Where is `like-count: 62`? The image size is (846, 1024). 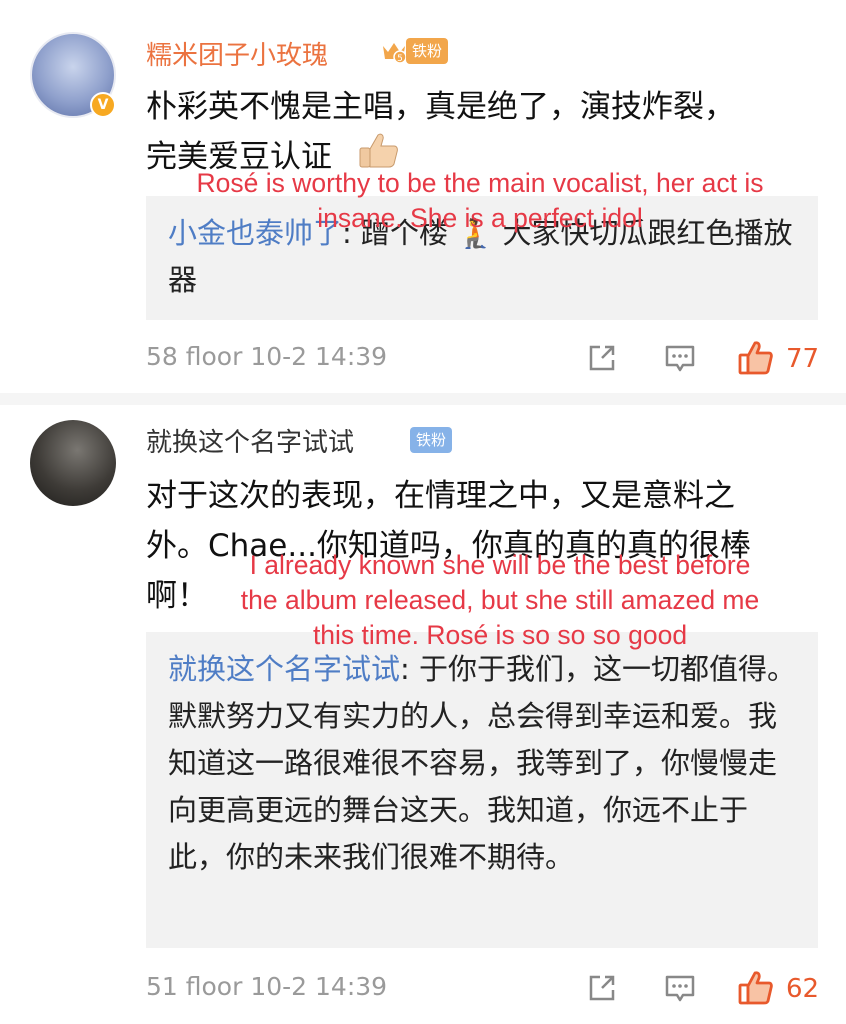 like-count: 62 is located at coordinates (803, 989).